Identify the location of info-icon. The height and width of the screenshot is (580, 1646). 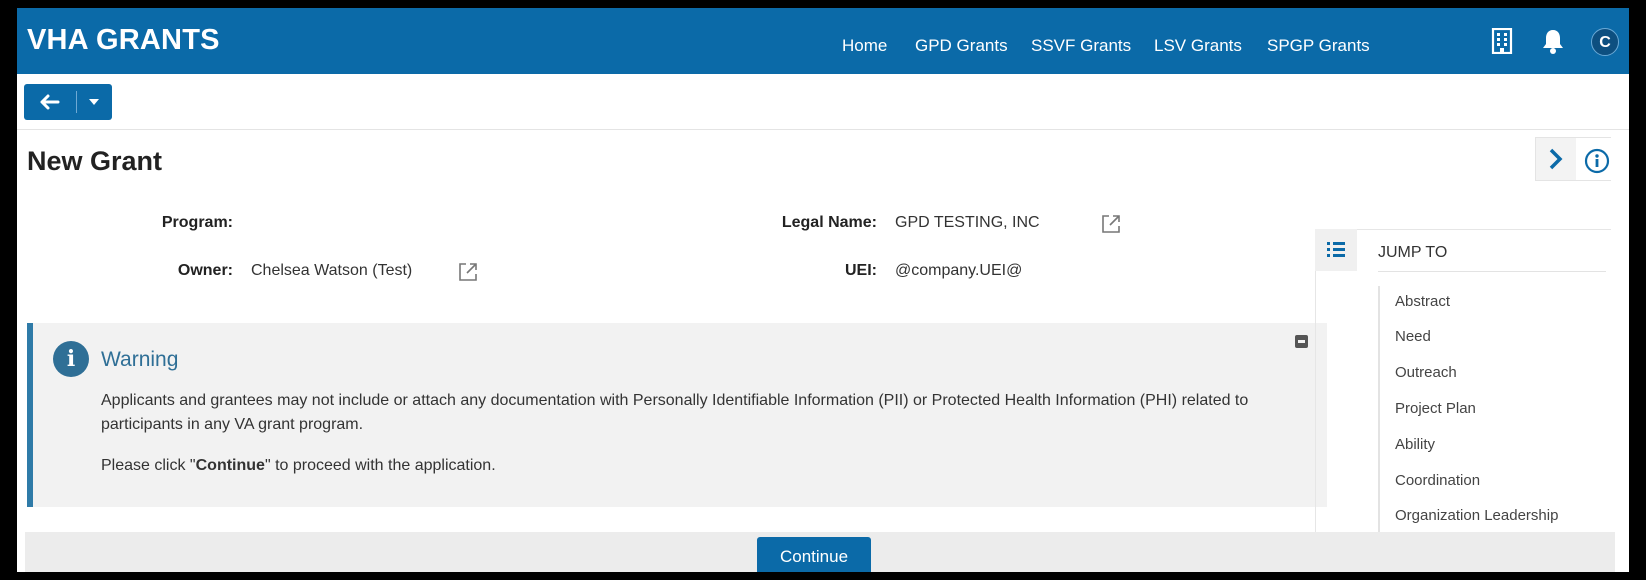
(1597, 161).